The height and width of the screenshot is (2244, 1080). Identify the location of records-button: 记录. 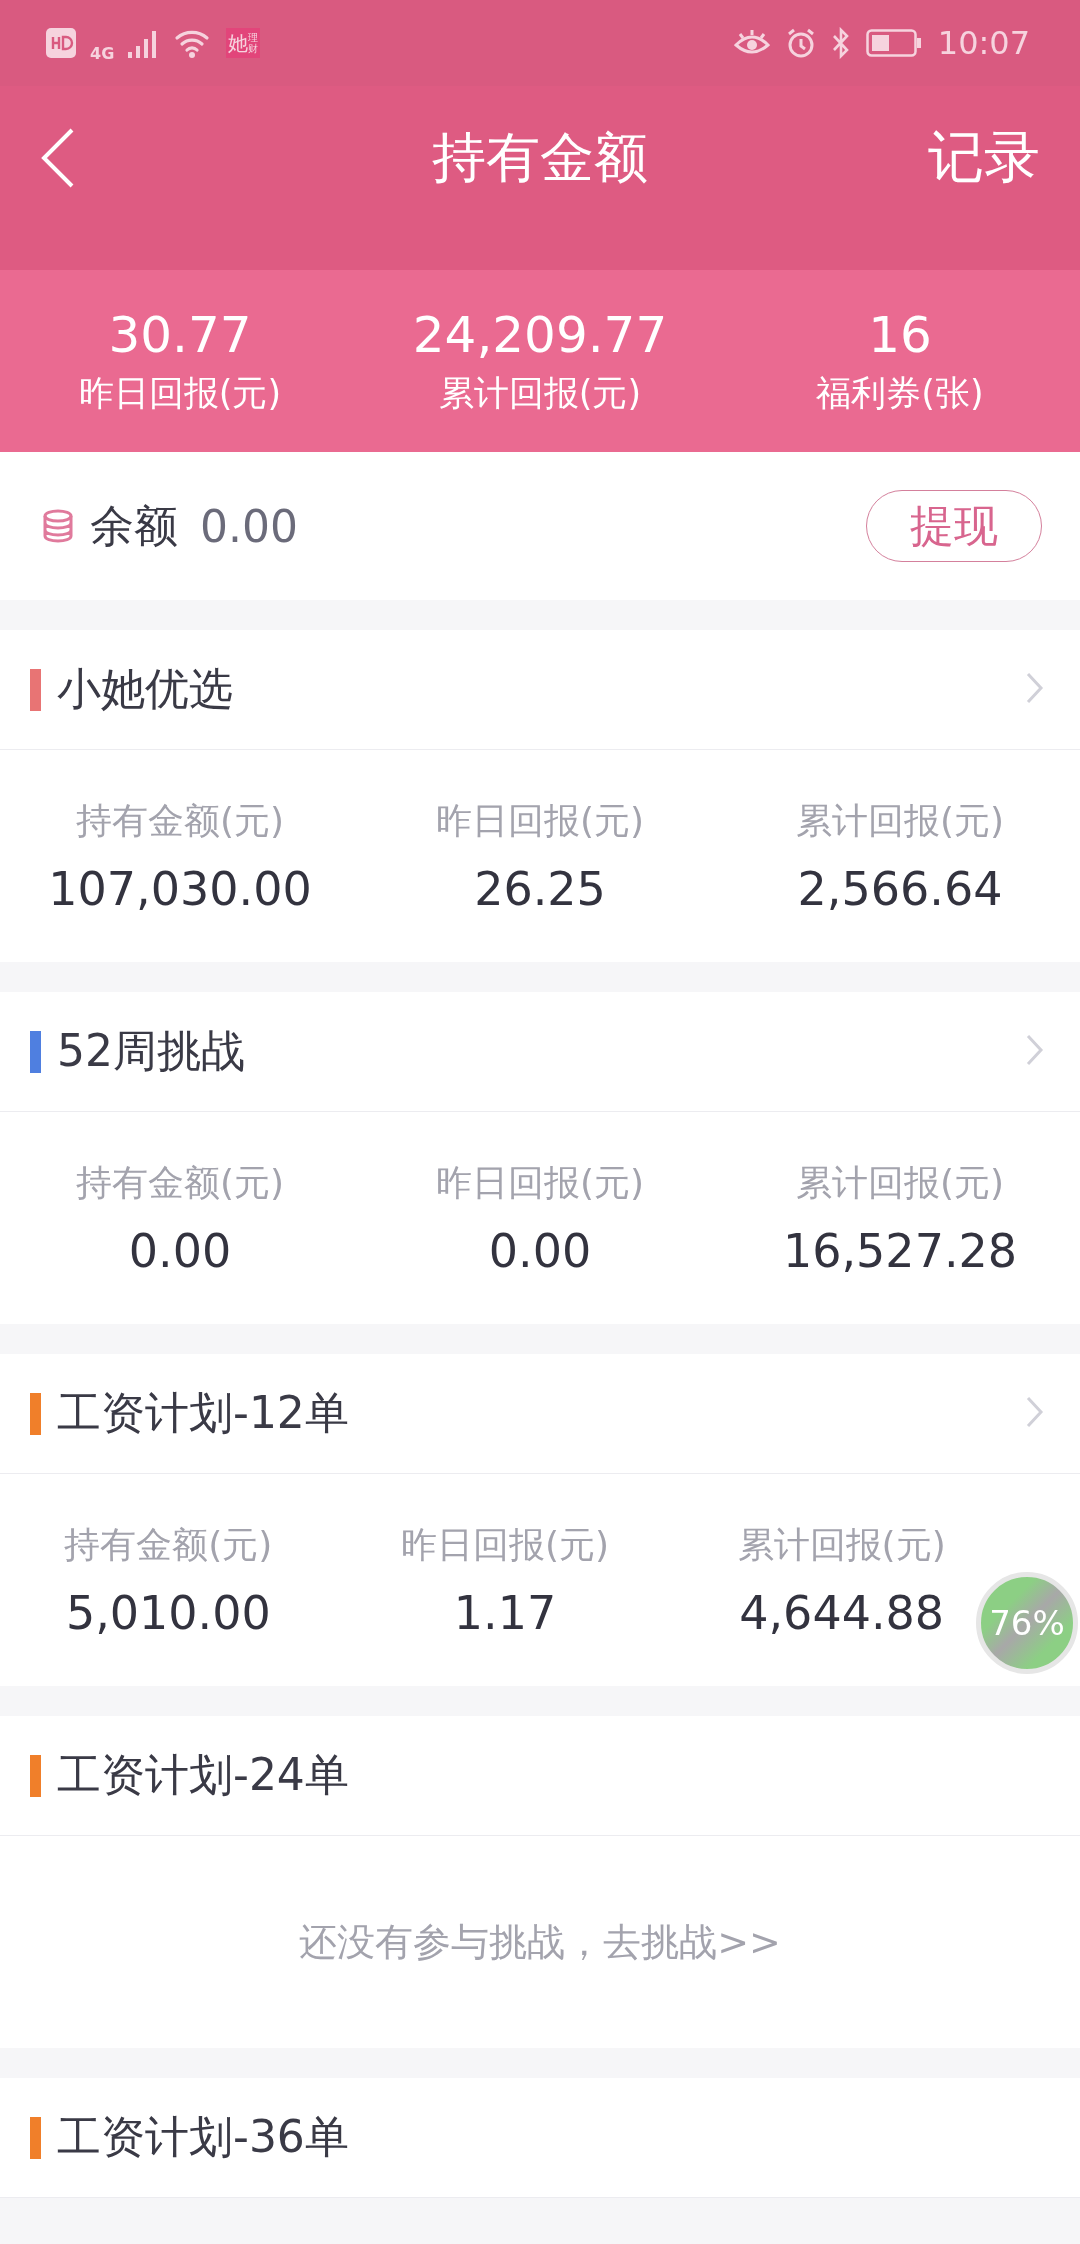
(984, 158).